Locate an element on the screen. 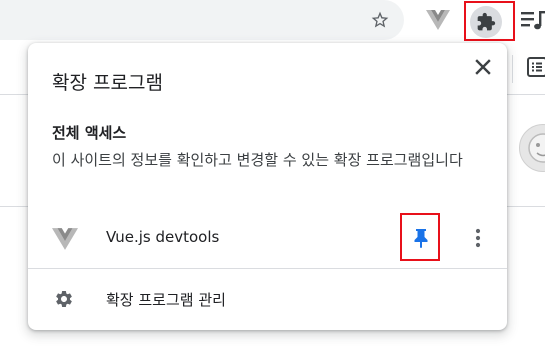 The height and width of the screenshot is (348, 545). more-vert-icon is located at coordinates (478, 238).